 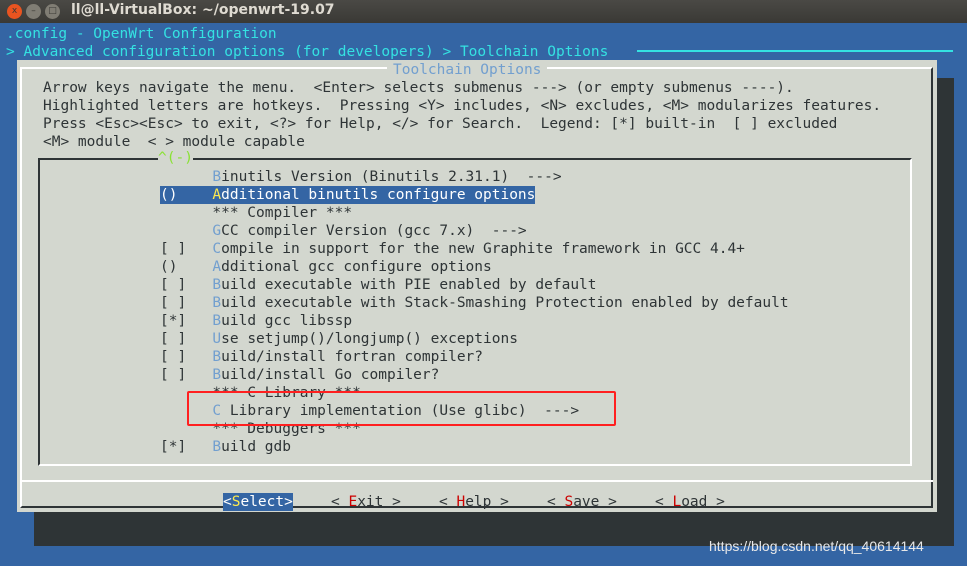 I want to click on button-exit: < Exit >, so click(x=366, y=502).